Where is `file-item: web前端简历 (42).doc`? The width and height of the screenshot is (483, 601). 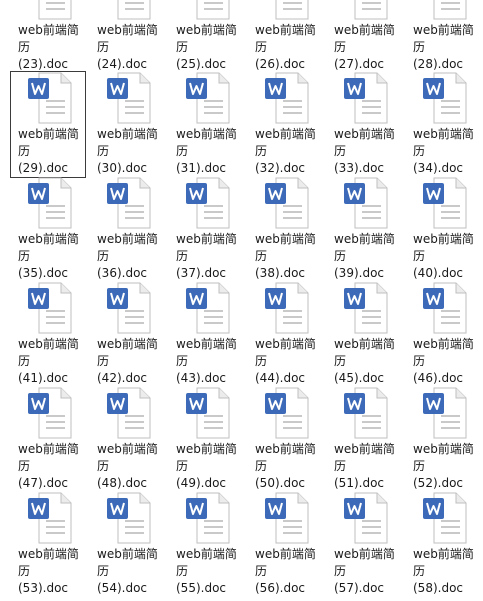 file-item: web前端简历 (42).doc is located at coordinates (127, 334).